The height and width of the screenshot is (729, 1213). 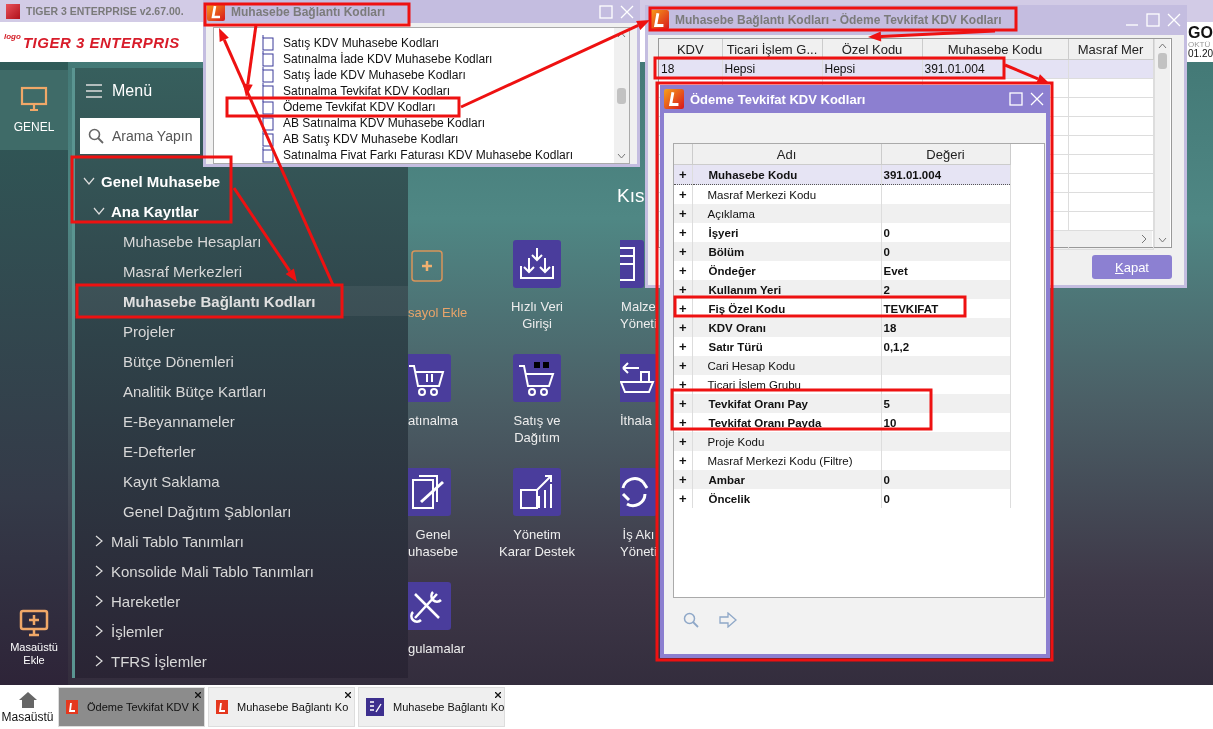 What do you see at coordinates (94, 91) in the screenshot?
I see `menu-icon` at bounding box center [94, 91].